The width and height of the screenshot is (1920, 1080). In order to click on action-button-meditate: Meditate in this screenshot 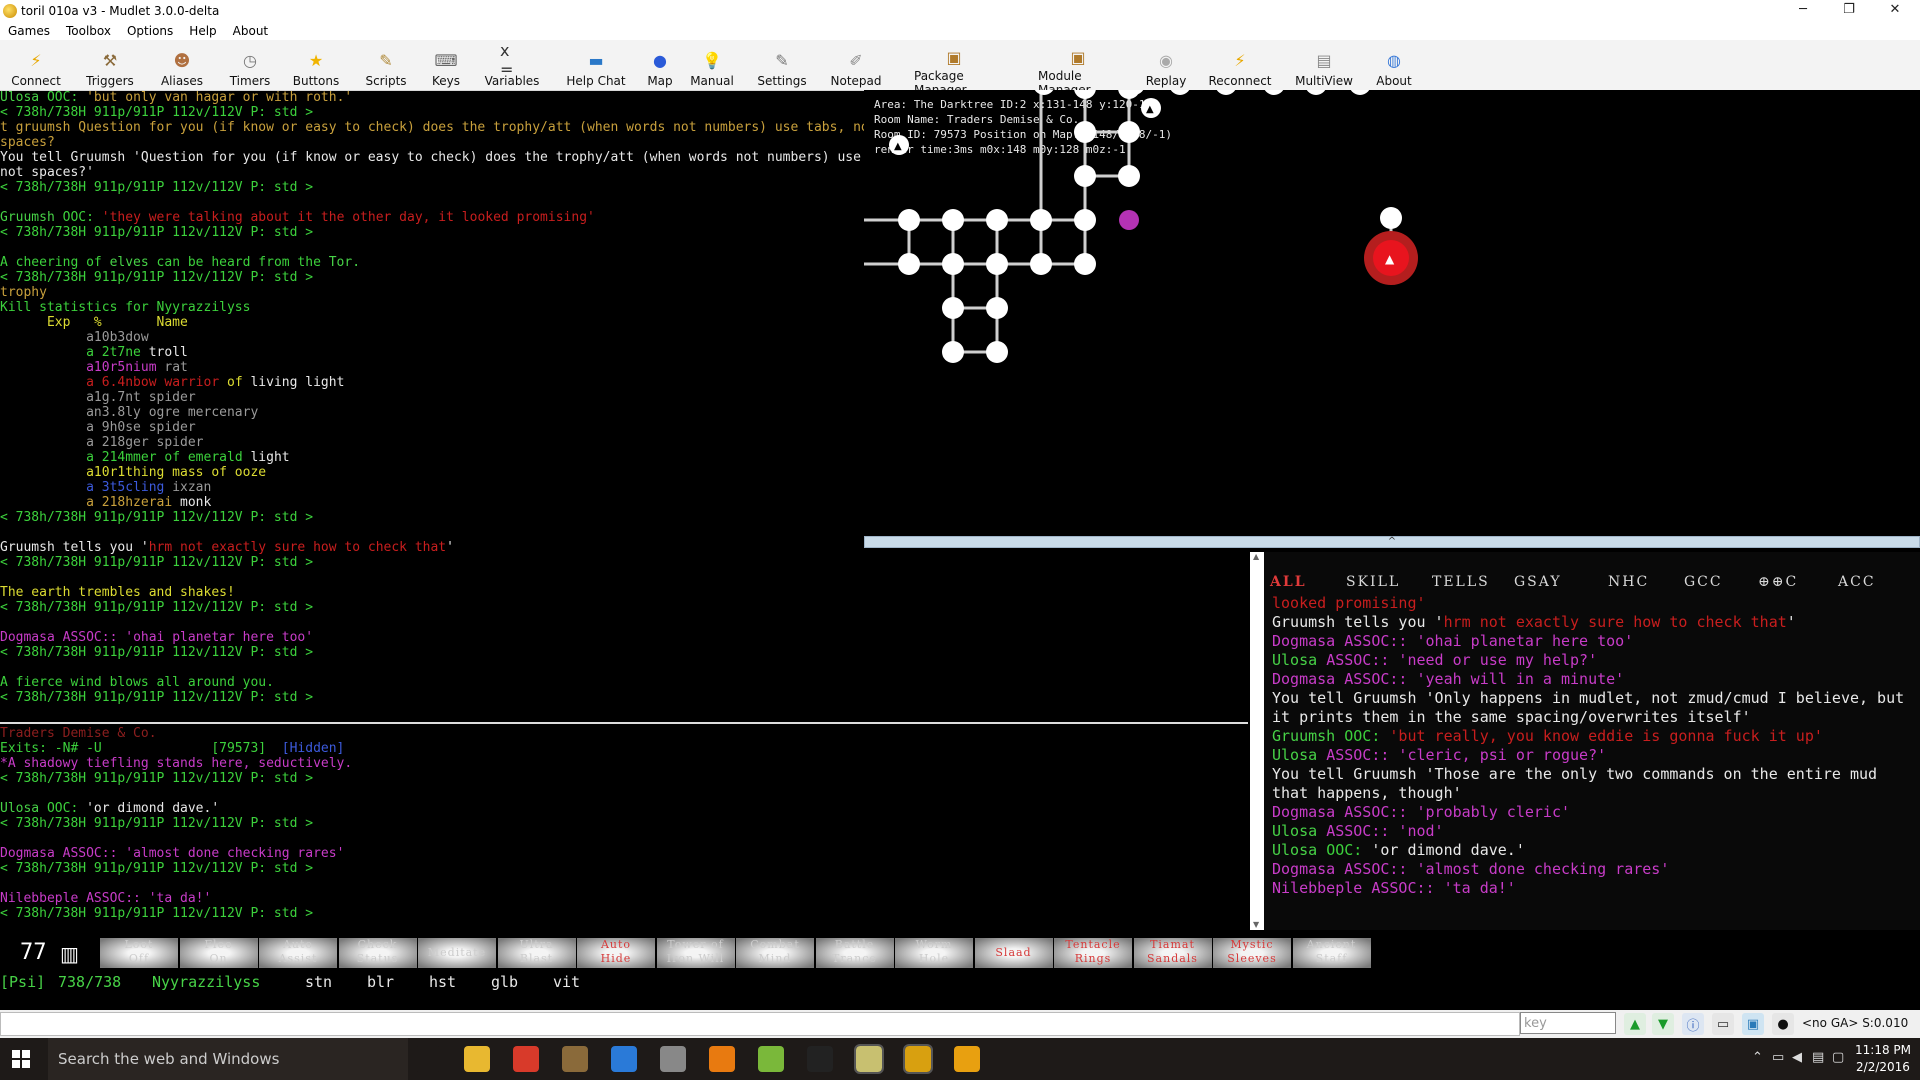, I will do `click(457, 953)`.